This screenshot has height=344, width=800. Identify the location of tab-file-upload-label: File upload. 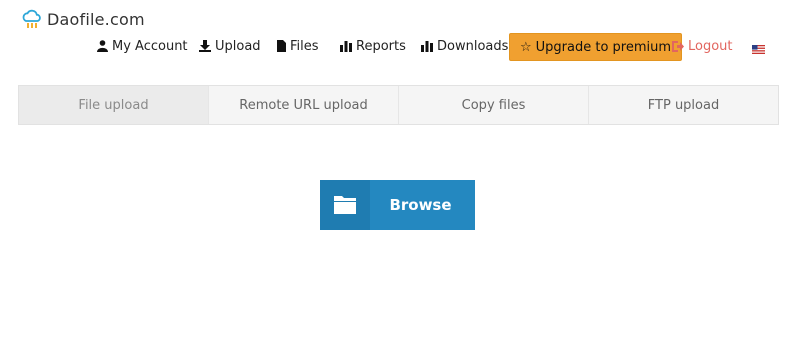
(113, 105).